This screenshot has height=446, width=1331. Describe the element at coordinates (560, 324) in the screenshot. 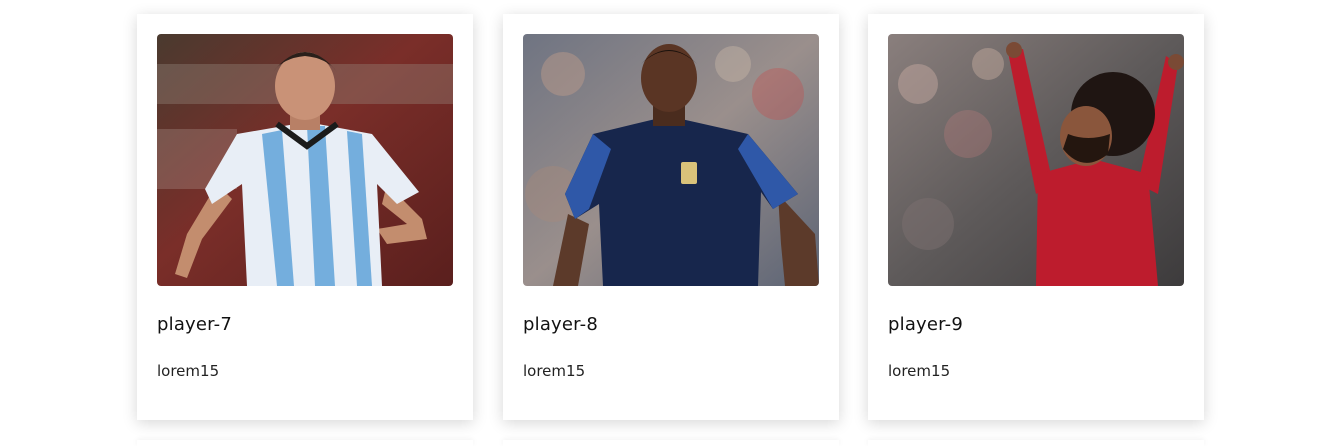

I see `player-name: player-8` at that location.